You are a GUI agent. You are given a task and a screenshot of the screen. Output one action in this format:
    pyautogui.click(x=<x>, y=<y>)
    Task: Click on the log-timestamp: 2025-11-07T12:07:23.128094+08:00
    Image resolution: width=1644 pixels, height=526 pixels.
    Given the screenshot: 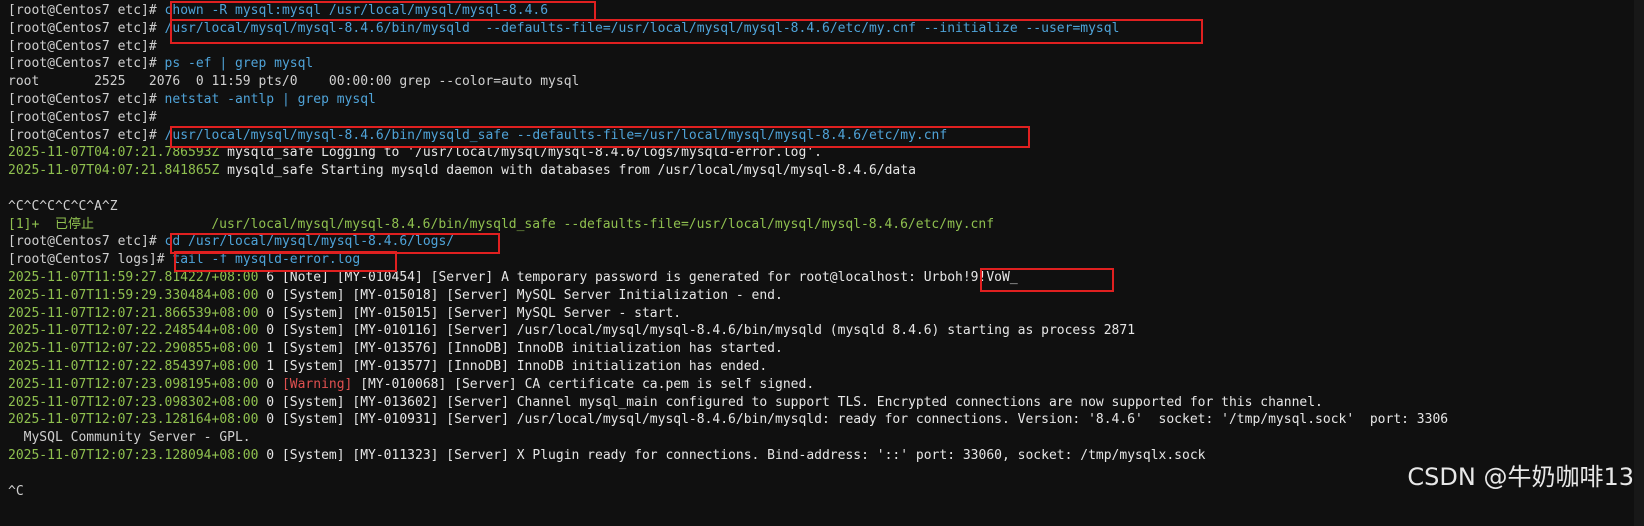 What is the action you would take?
    pyautogui.click(x=133, y=455)
    